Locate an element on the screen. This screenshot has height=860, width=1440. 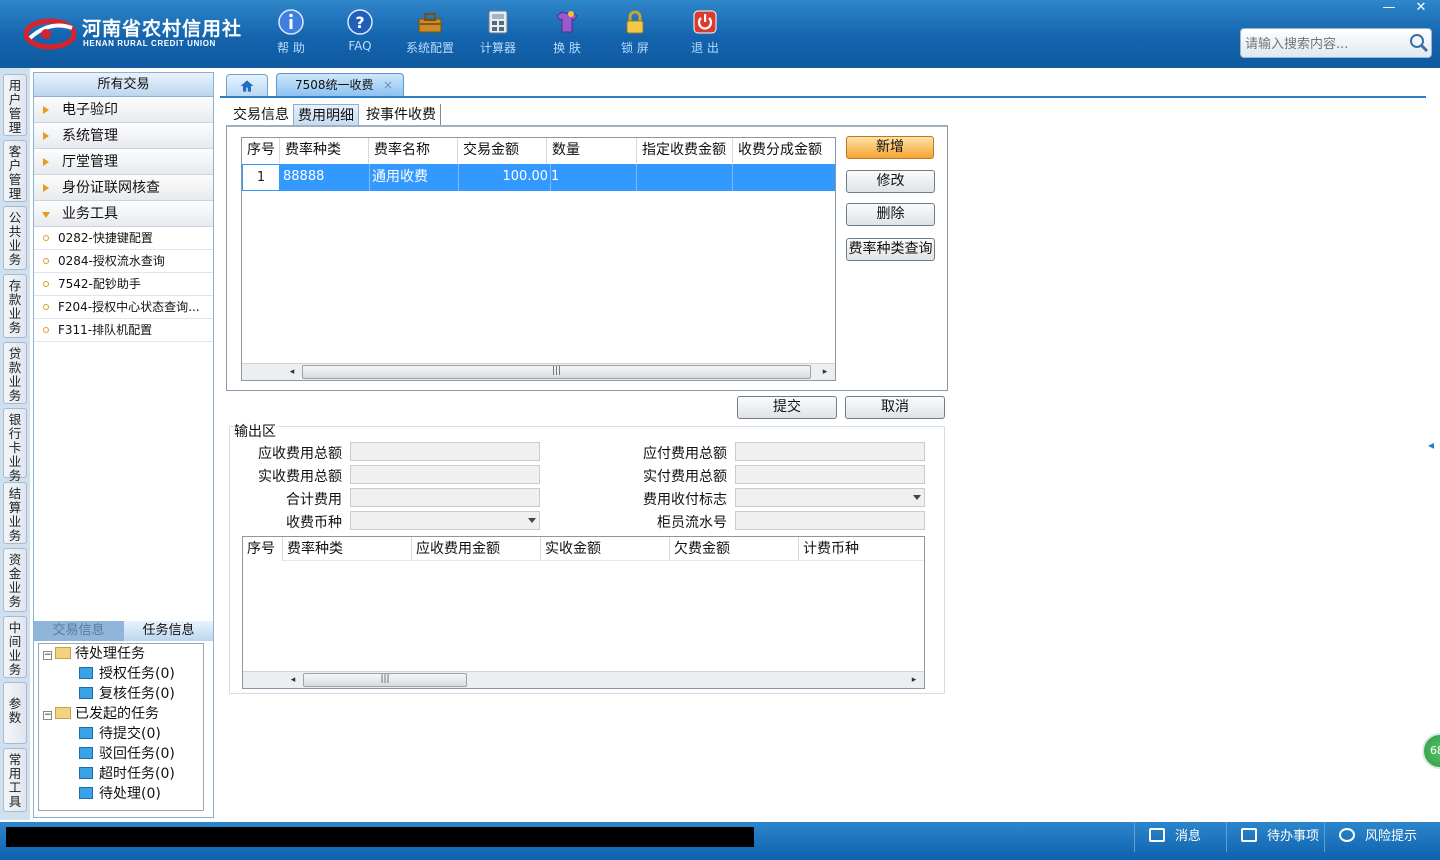
edit-button: 修改 is located at coordinates (890, 181).